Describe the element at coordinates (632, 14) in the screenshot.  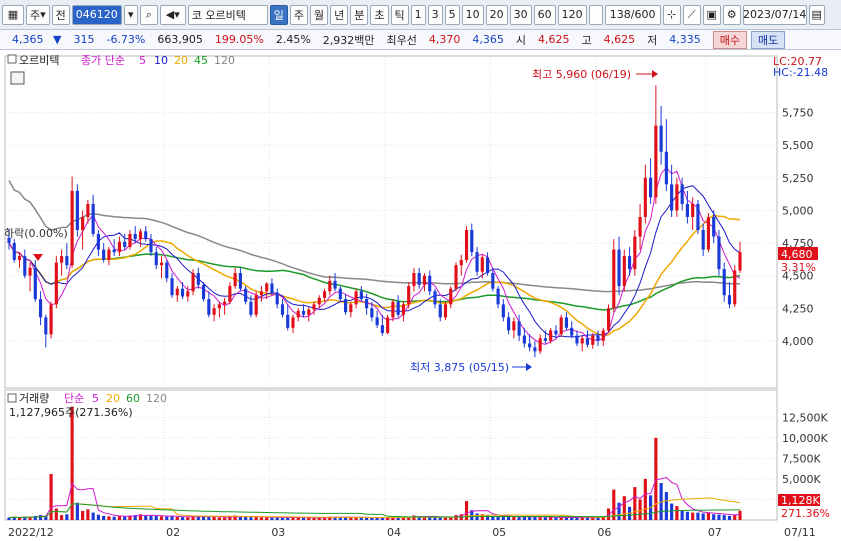
I see `count-field: 138/600` at that location.